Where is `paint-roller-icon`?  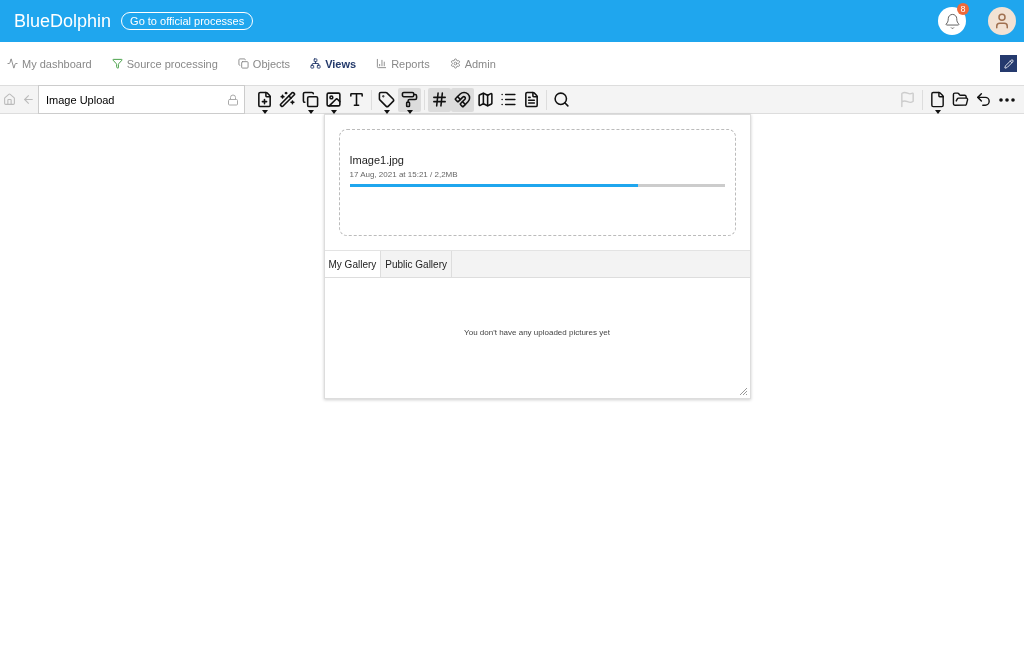
paint-roller-icon is located at coordinates (409, 99).